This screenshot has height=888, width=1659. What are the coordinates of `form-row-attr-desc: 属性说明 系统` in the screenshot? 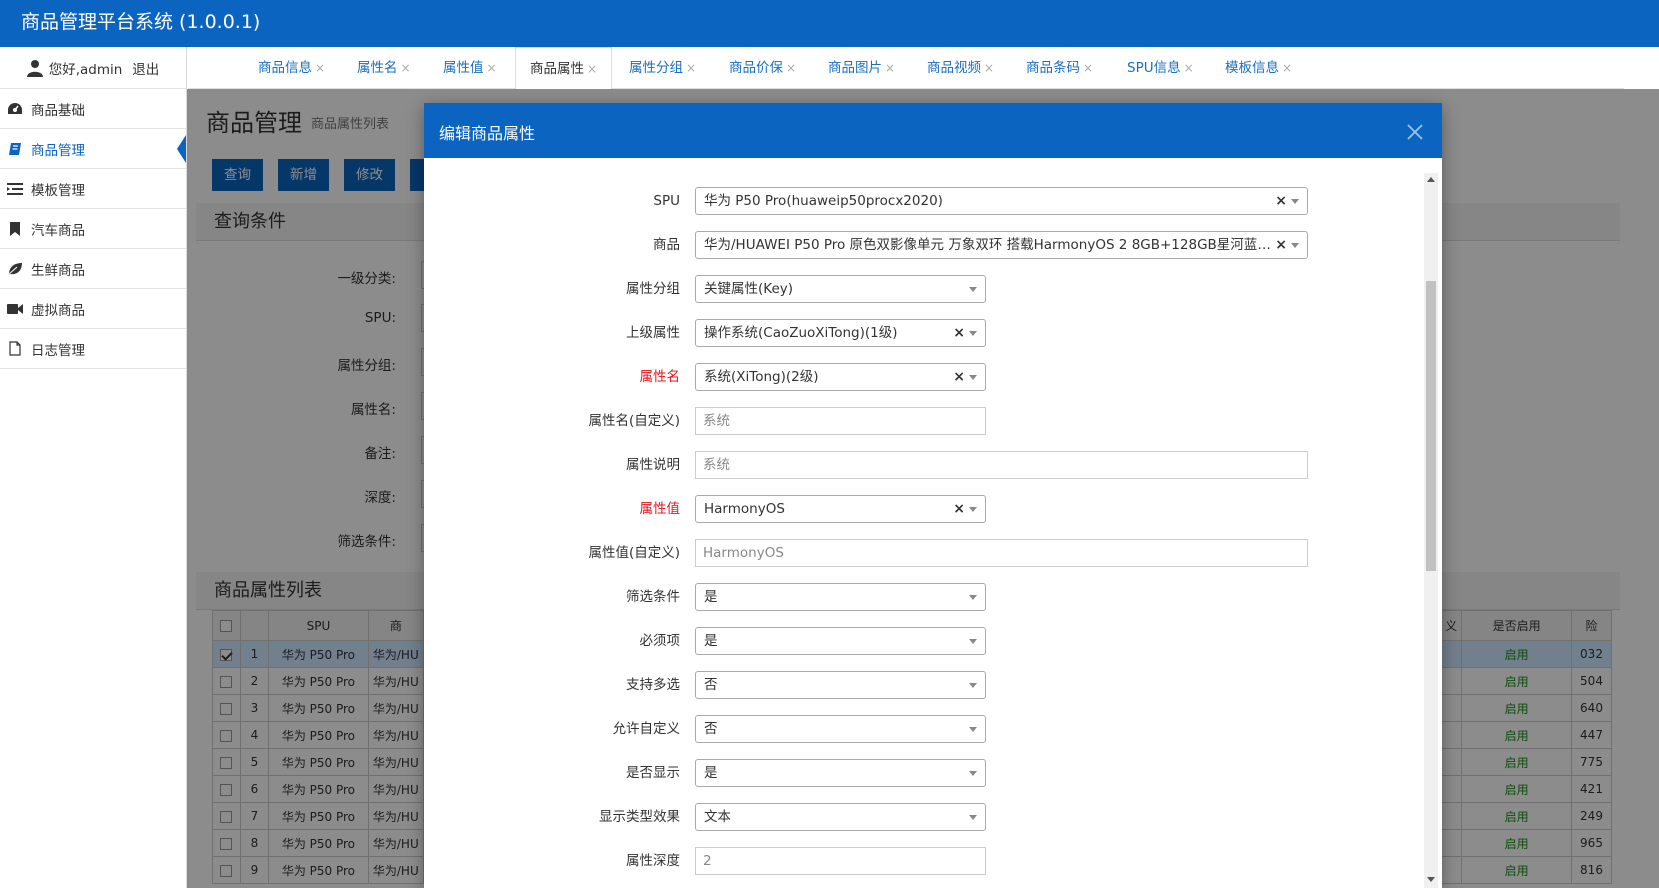 It's located at (924, 465).